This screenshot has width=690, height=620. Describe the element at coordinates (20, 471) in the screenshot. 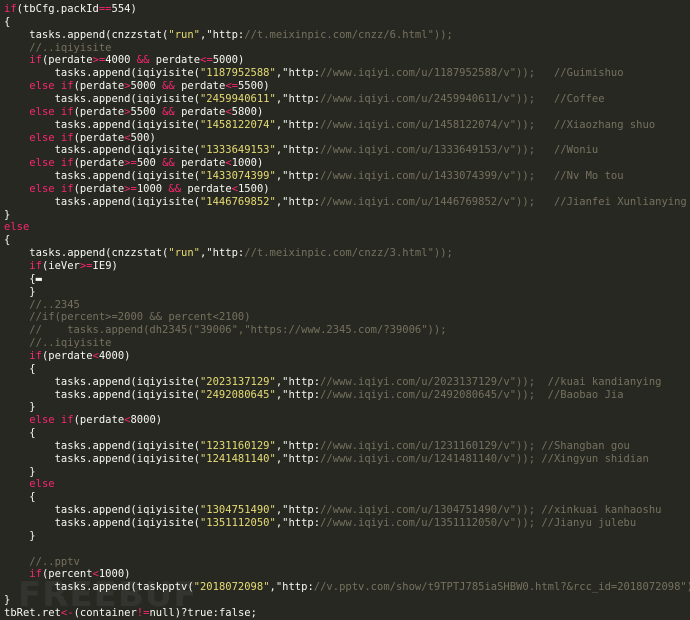

I see `code-line-37: }` at that location.